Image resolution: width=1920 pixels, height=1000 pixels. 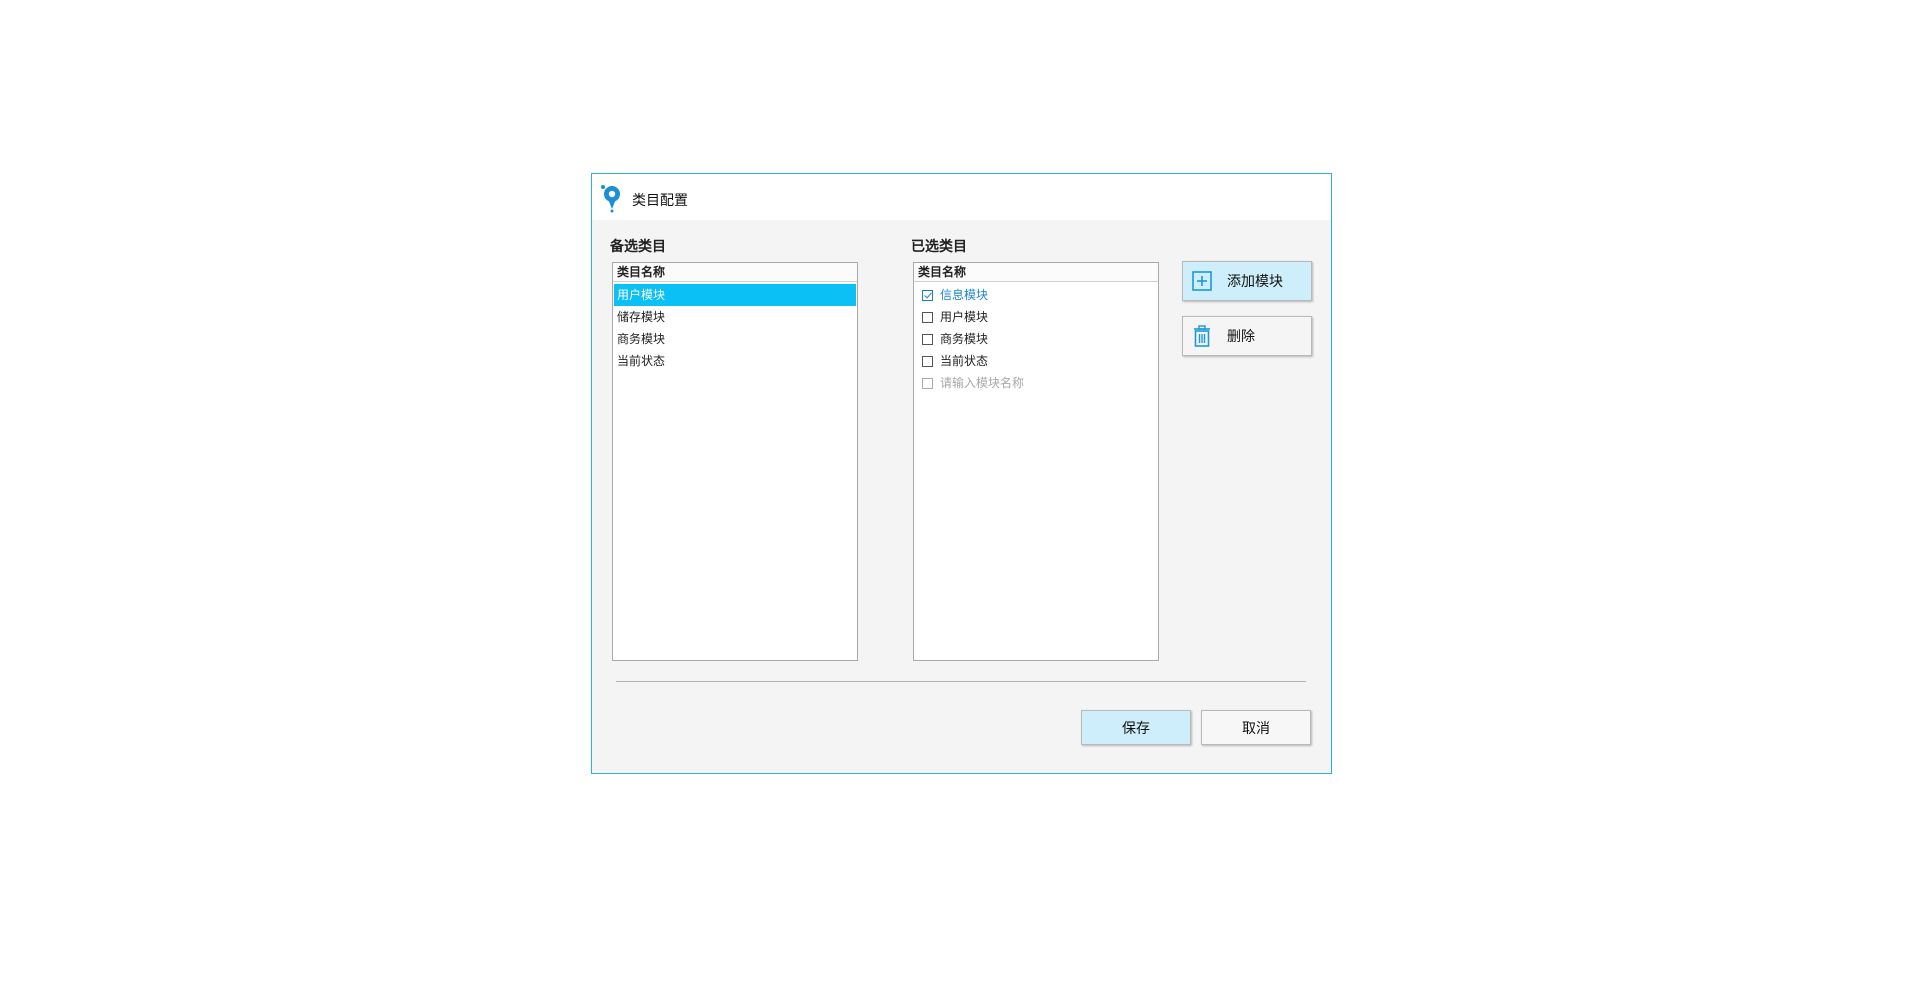 What do you see at coordinates (1036, 295) in the screenshot?
I see `checklist-item: 信息模块` at bounding box center [1036, 295].